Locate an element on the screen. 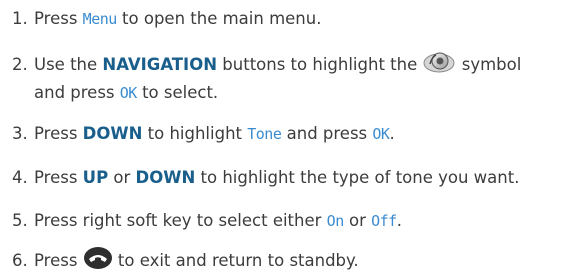 The height and width of the screenshot is (277, 577). display-term-on: On is located at coordinates (335, 221).